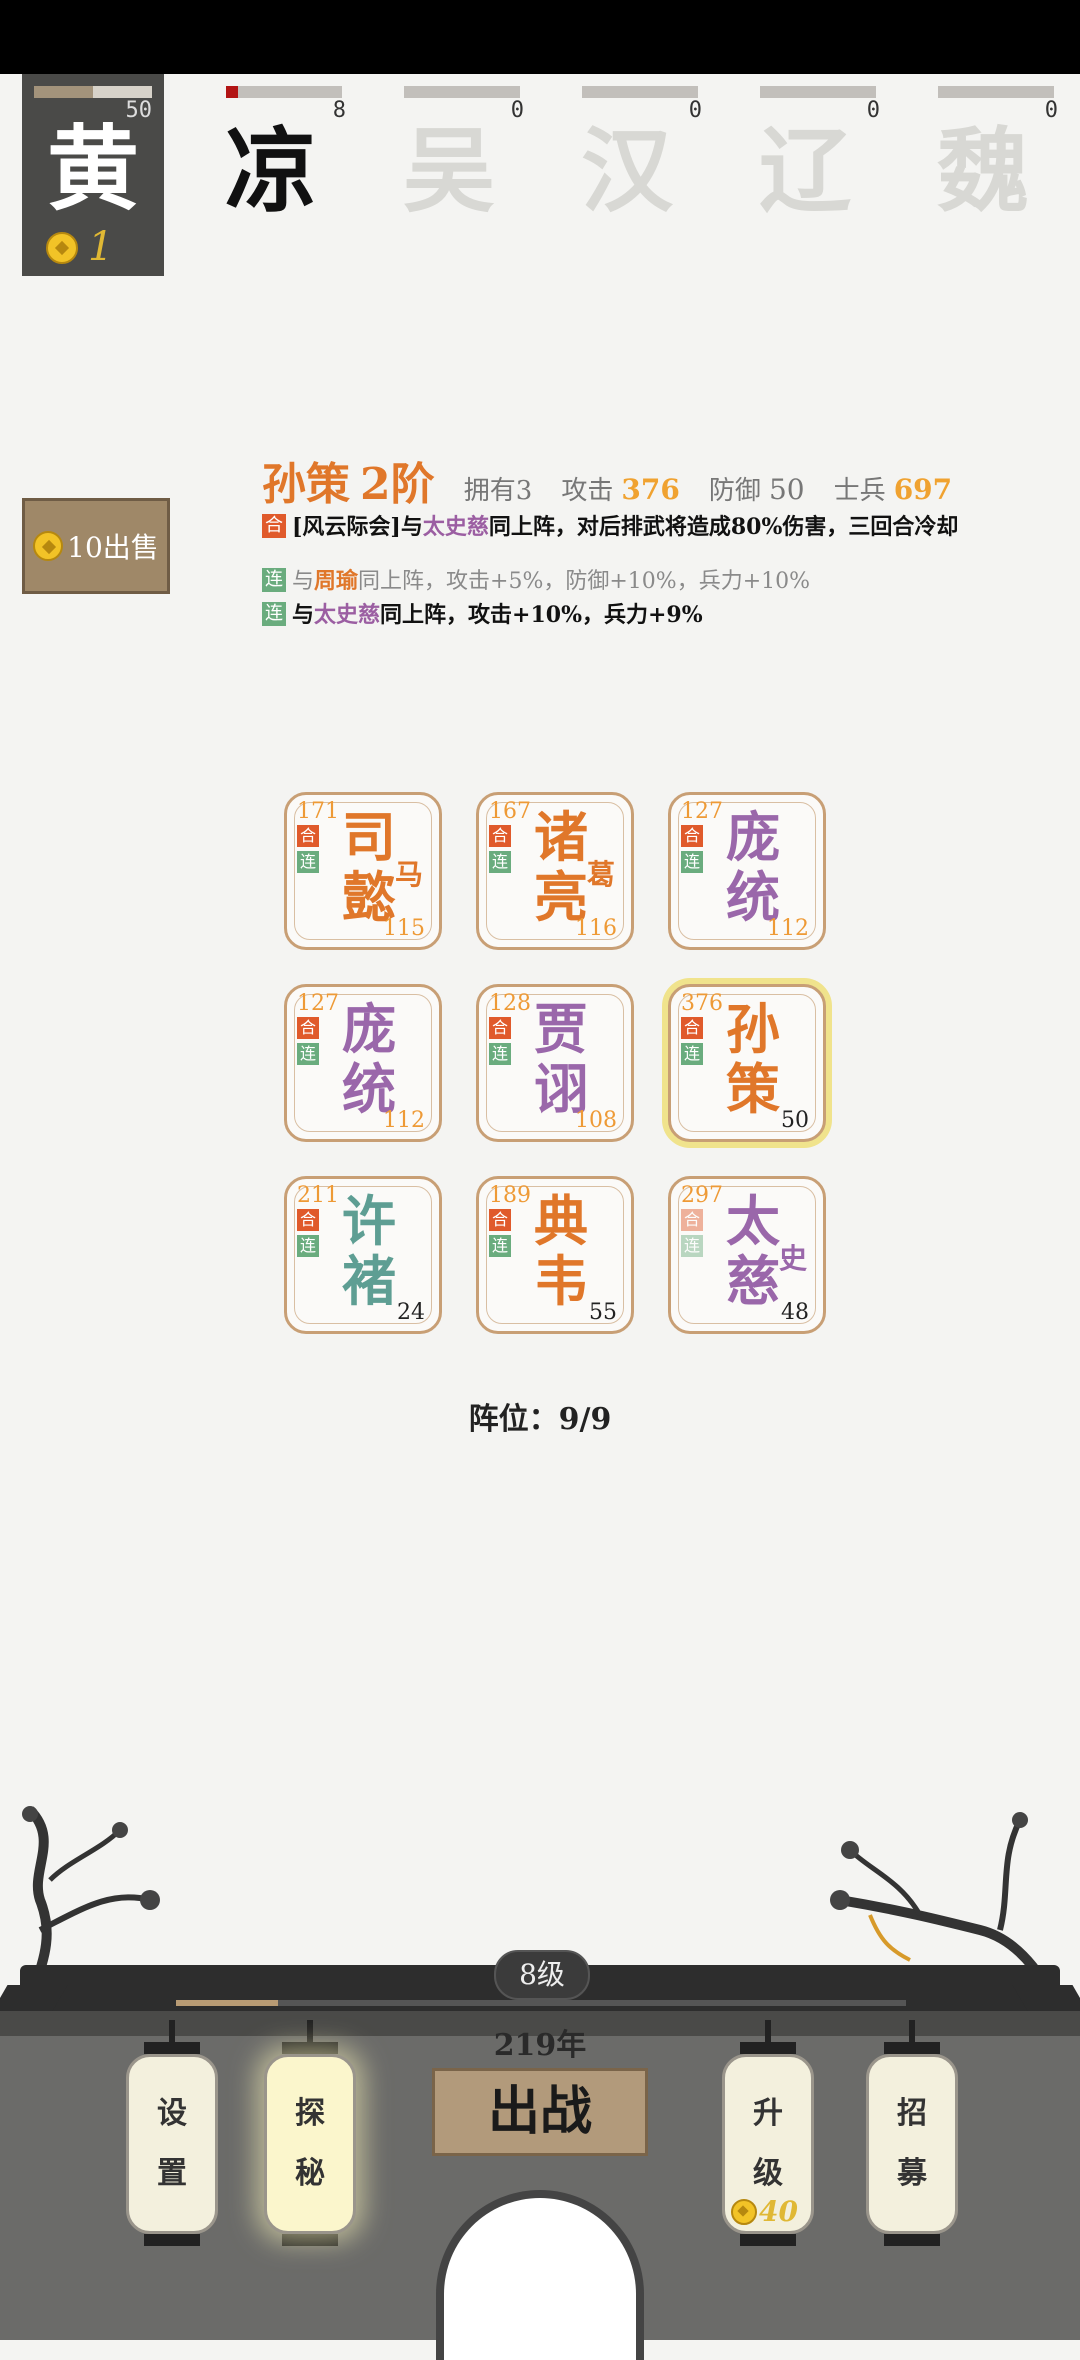 The width and height of the screenshot is (1080, 2360). I want to click on upgrade-cost: 40, so click(764, 2212).